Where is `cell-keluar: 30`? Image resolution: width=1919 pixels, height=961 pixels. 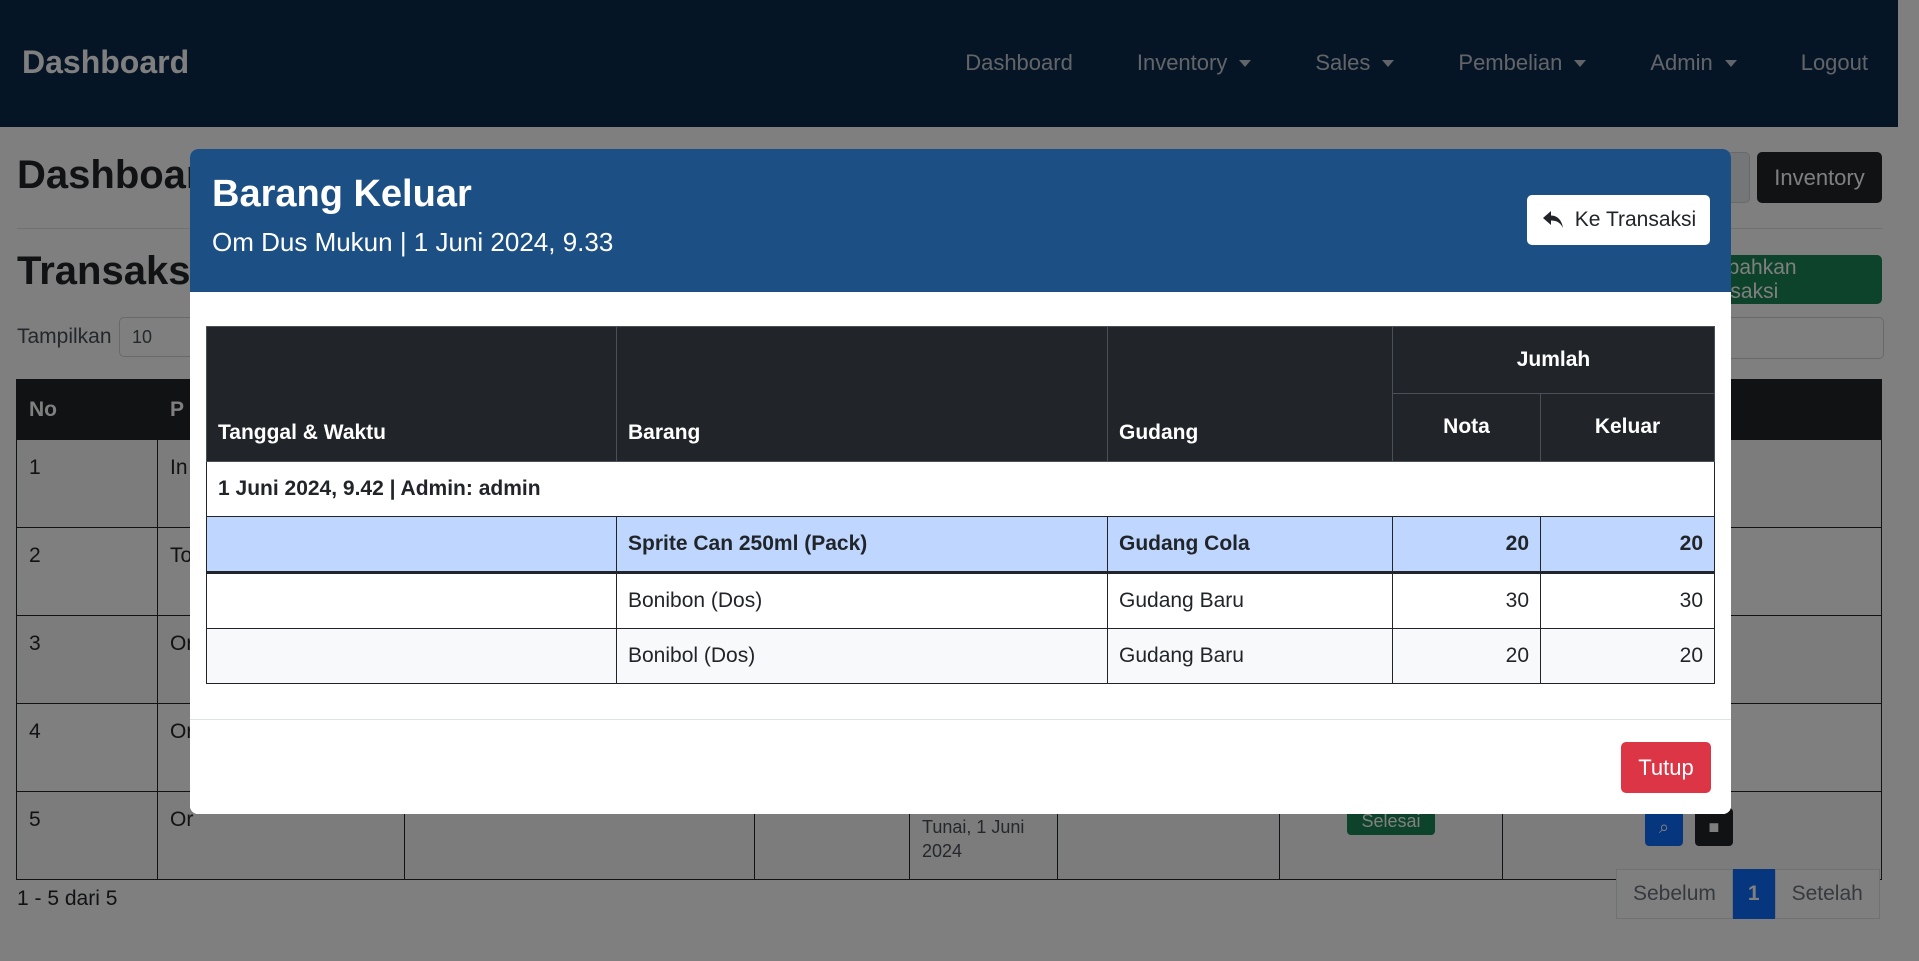 cell-keluar: 30 is located at coordinates (1627, 600).